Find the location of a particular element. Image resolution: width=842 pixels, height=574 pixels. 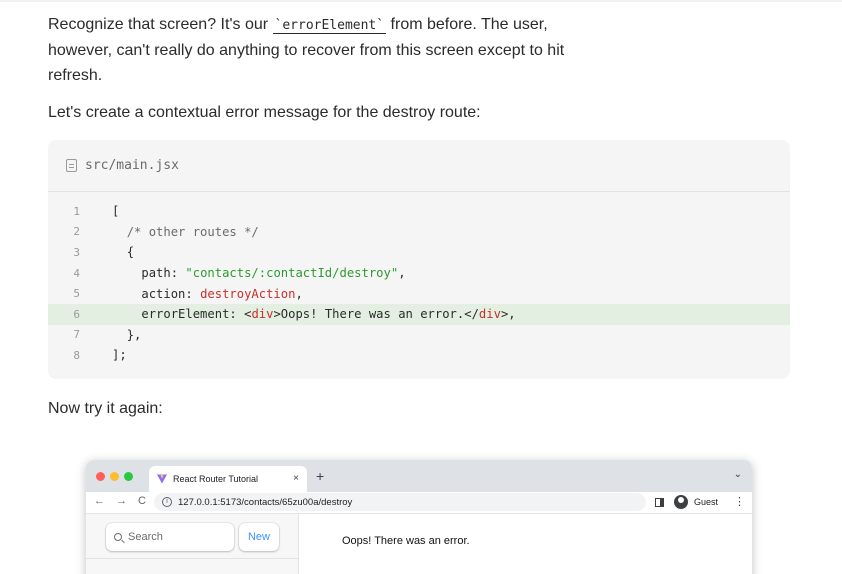

search-placeholder: Search is located at coordinates (145, 537).